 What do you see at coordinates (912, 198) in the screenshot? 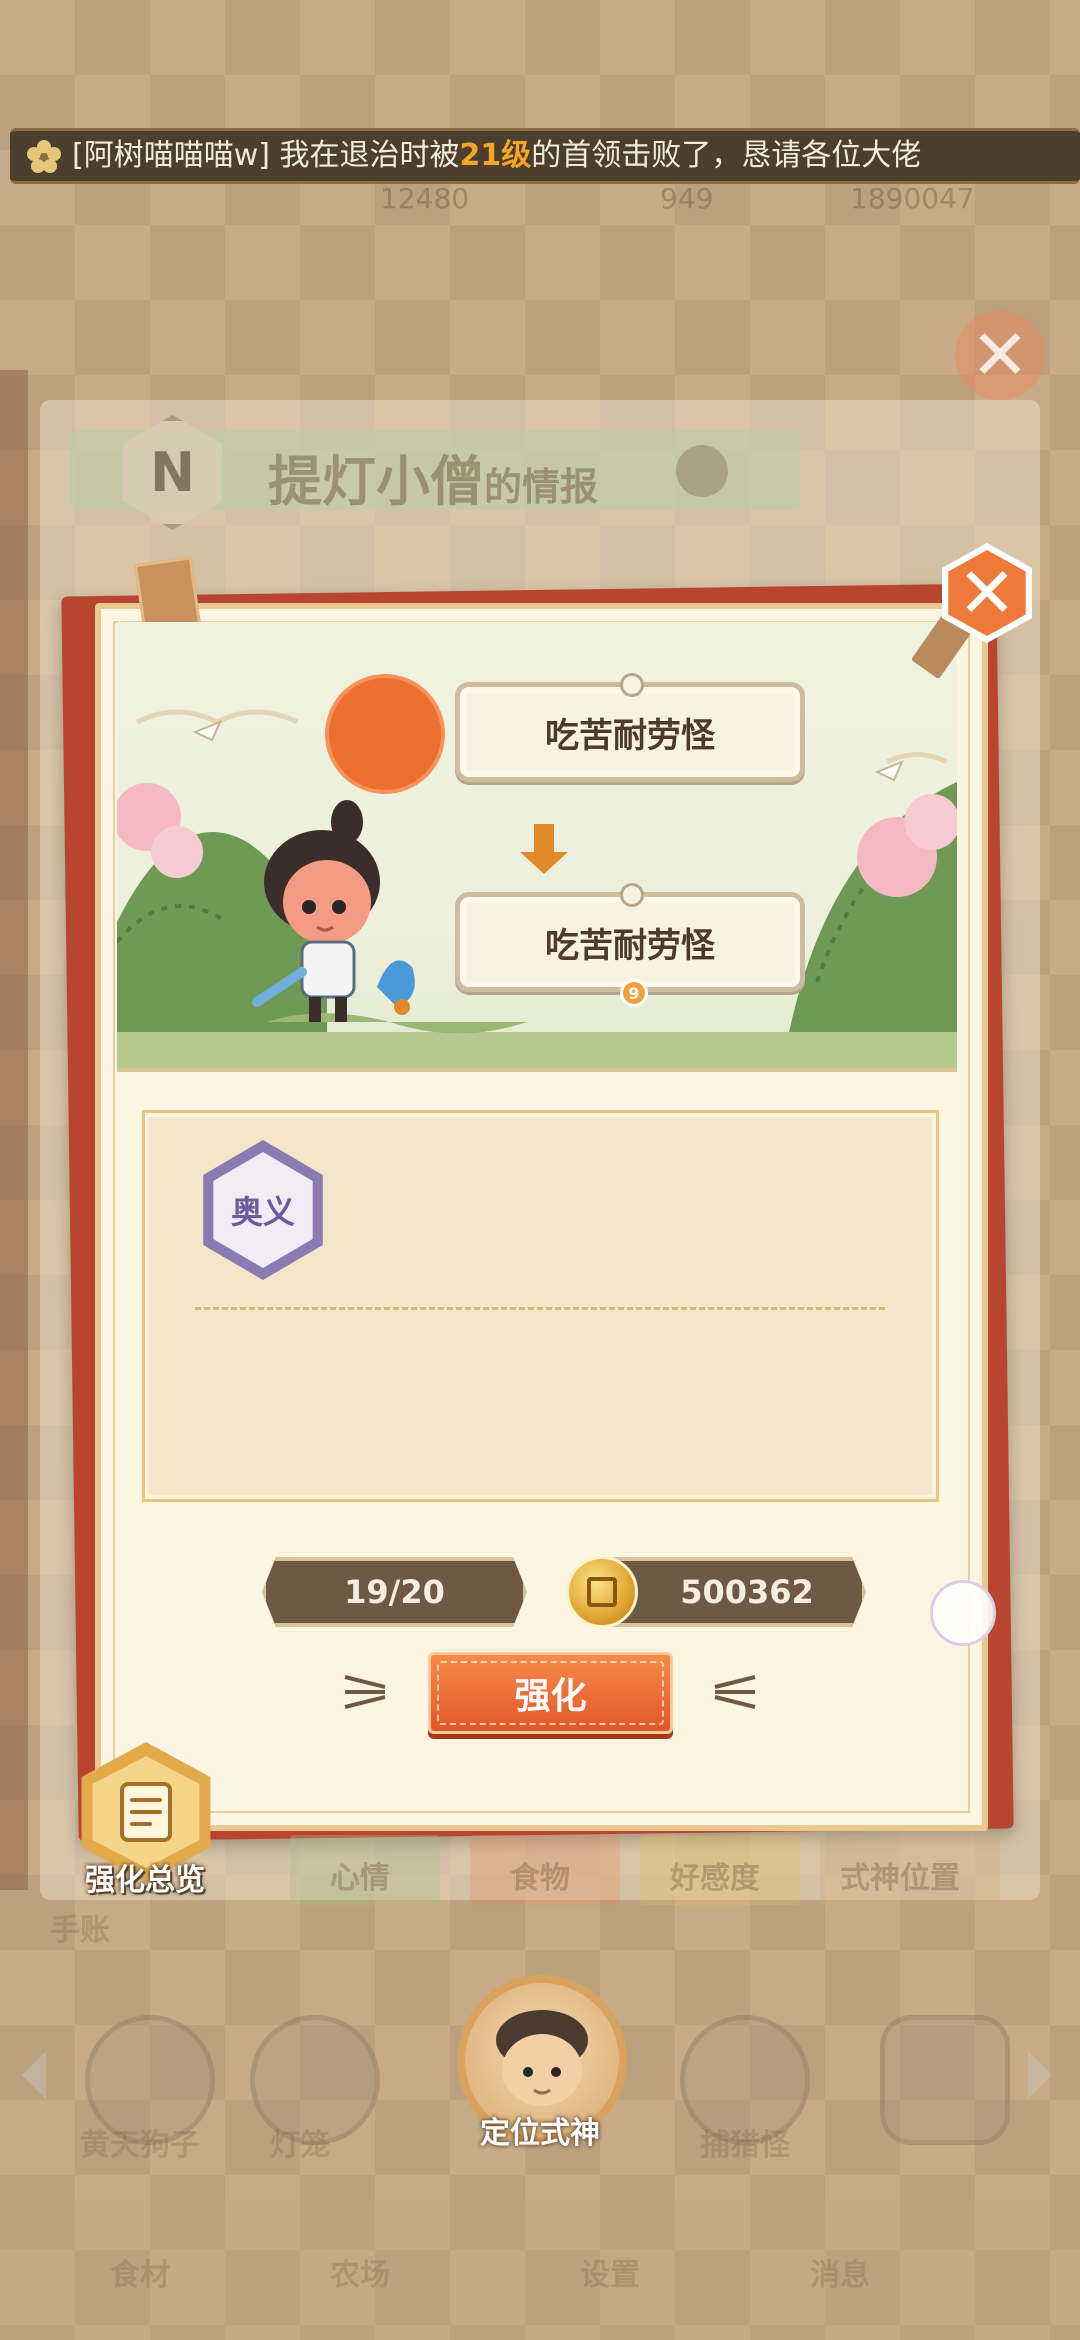
I see `bg-stat-3: 1890047` at bounding box center [912, 198].